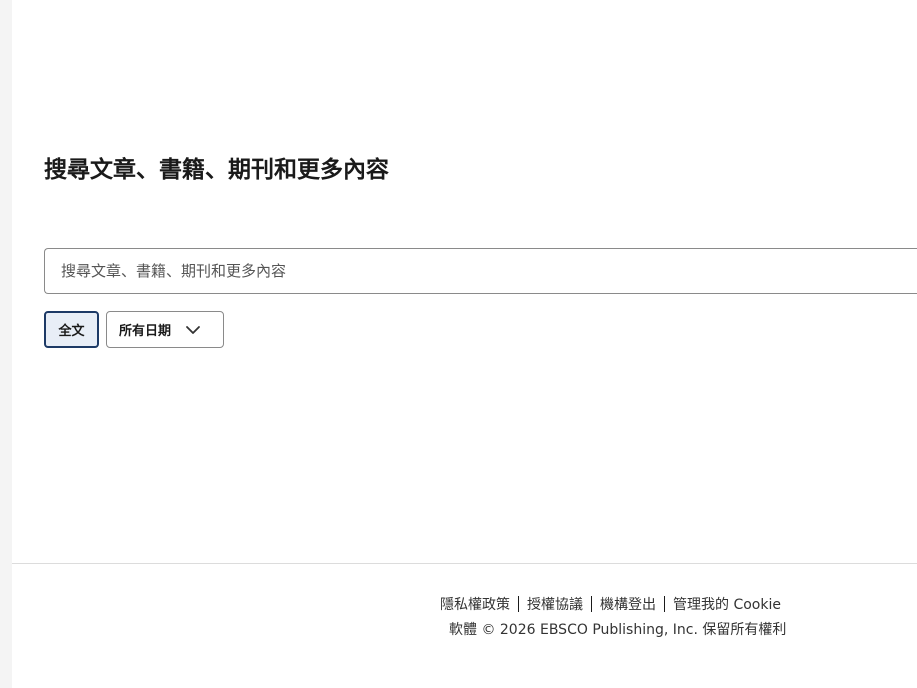 The image size is (917, 688). I want to click on footer-link-privacy-policy: 隱私權政策, so click(475, 604).